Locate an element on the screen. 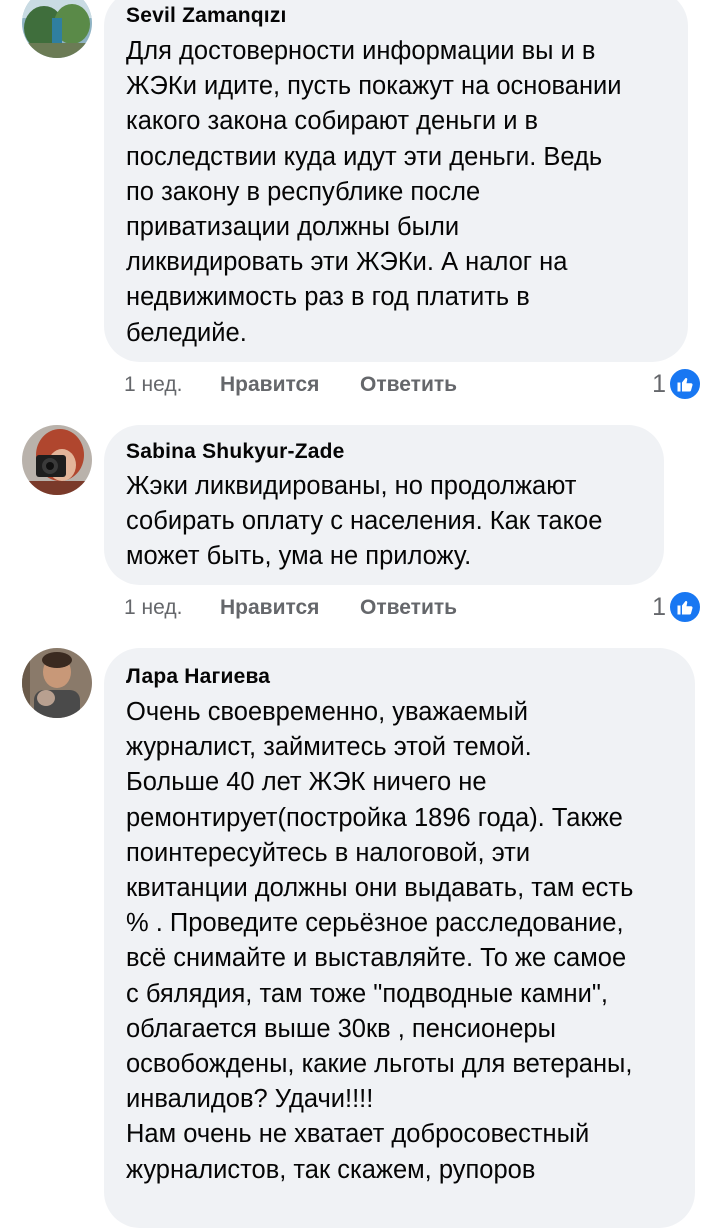 This screenshot has height=1228, width=716. comment-author: Лара Нагиева is located at coordinates (399, 677).